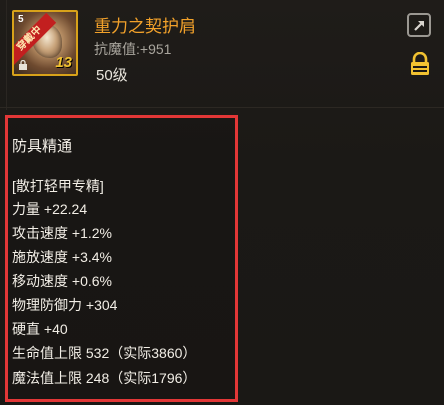 The height and width of the screenshot is (405, 444). Describe the element at coordinates (145, 26) in the screenshot. I see `item-name: 重力之契护肩` at that location.